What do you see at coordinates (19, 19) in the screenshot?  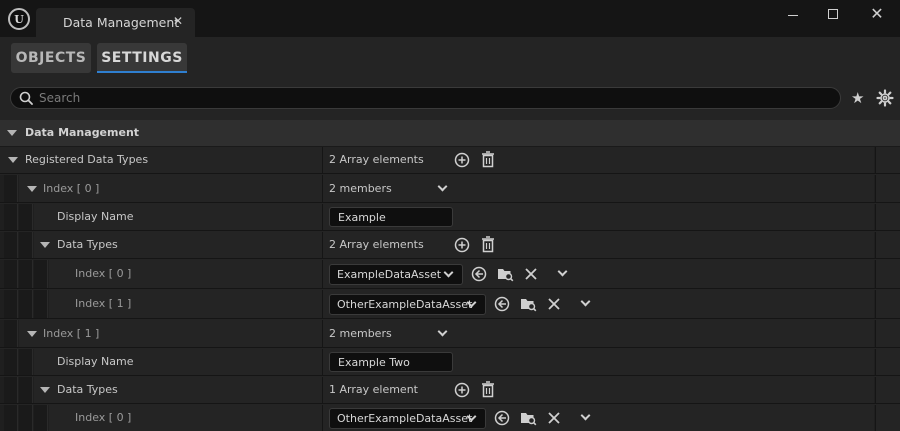 I see `unreal-logo-icon: U` at bounding box center [19, 19].